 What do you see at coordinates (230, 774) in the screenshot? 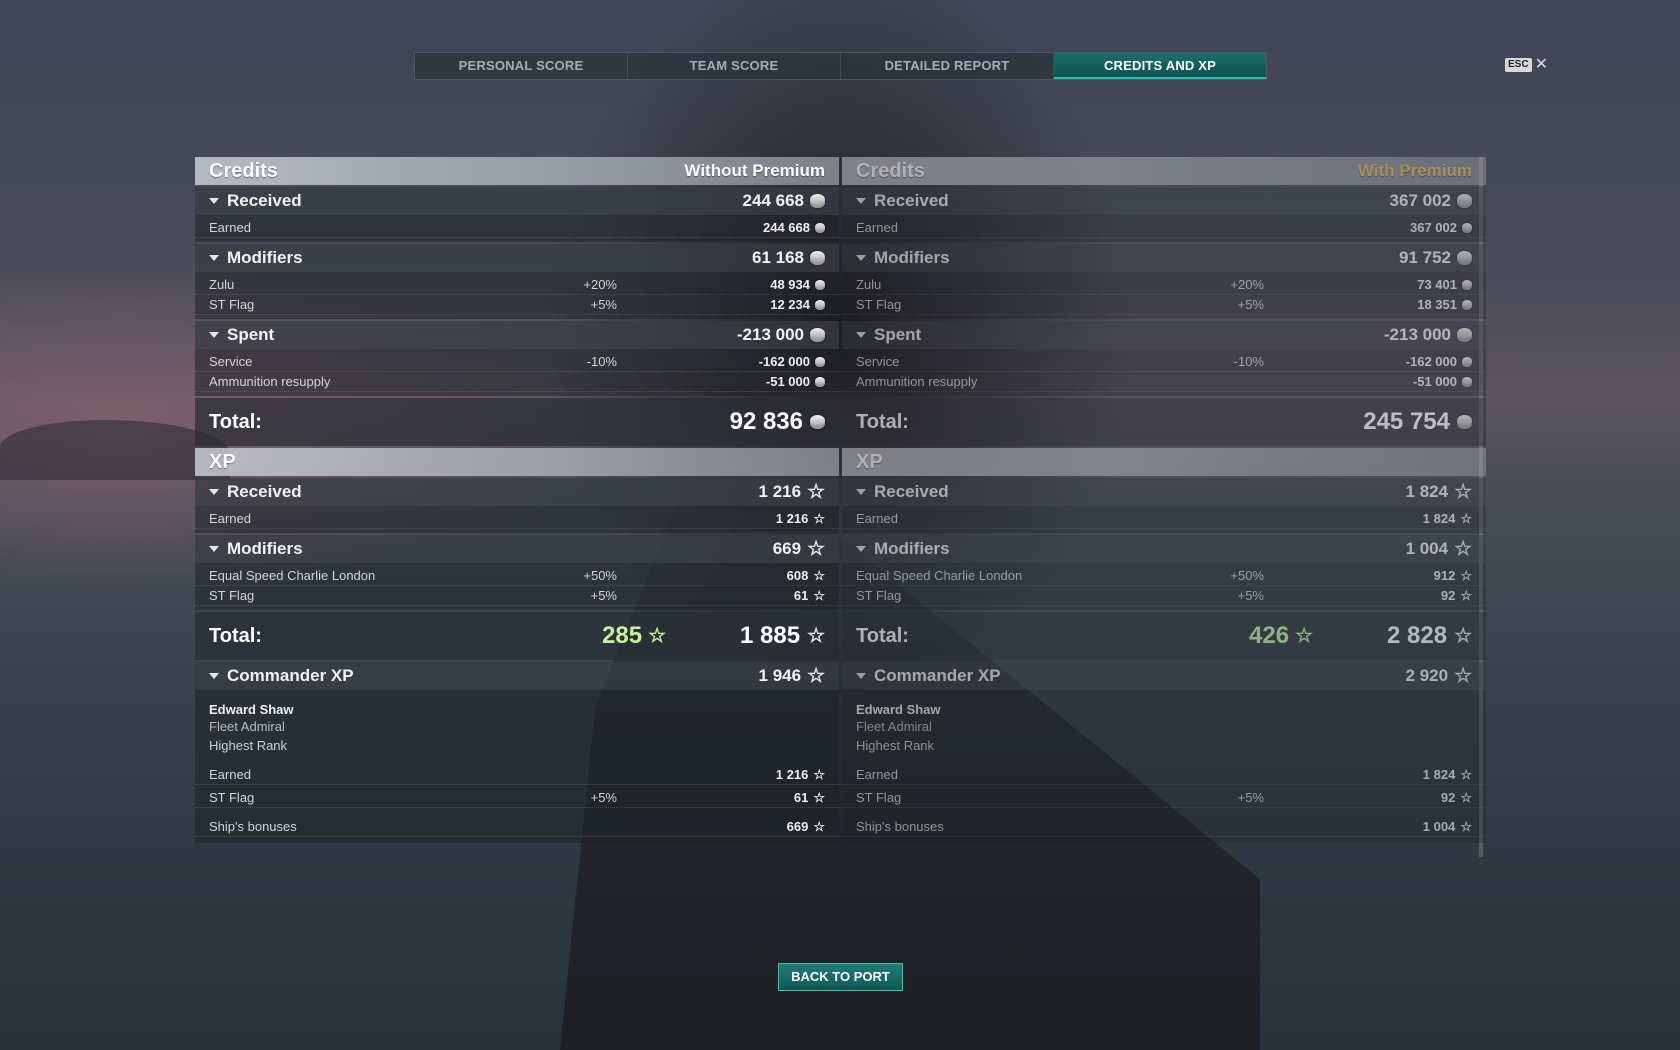
I see `row-label: Earned` at bounding box center [230, 774].